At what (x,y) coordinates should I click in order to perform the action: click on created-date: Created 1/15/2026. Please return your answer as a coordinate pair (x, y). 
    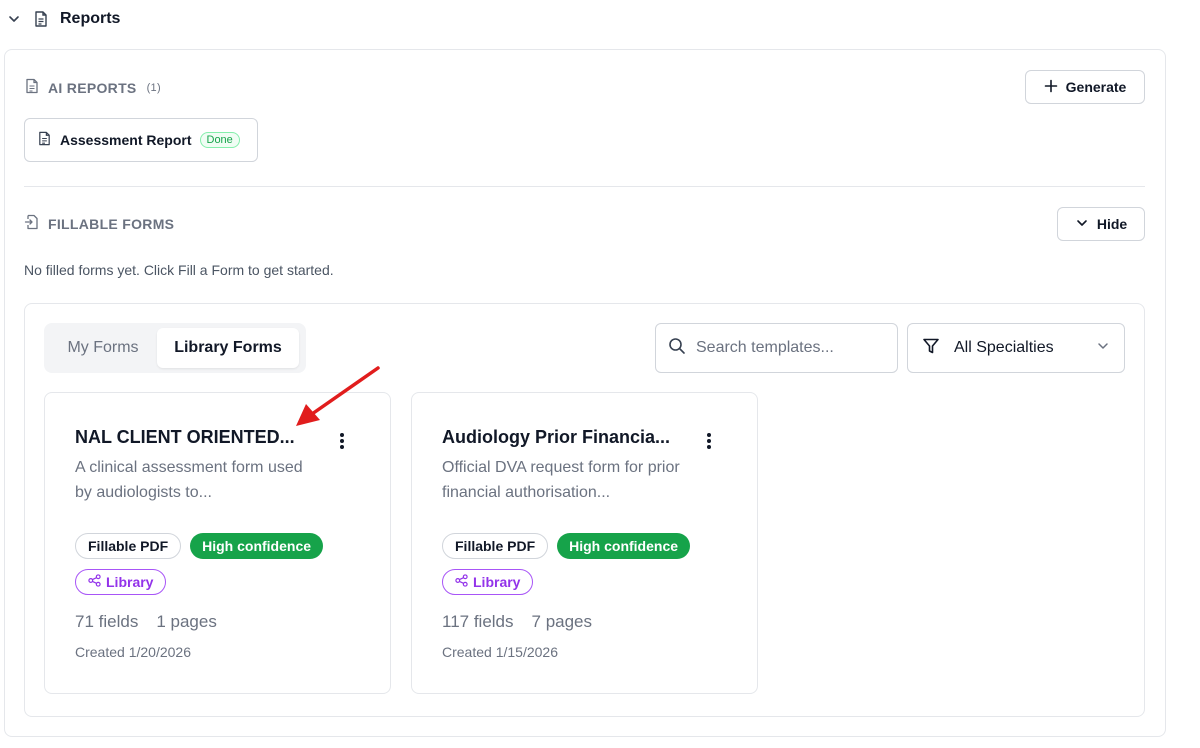
    Looking at the image, I should click on (500, 652).